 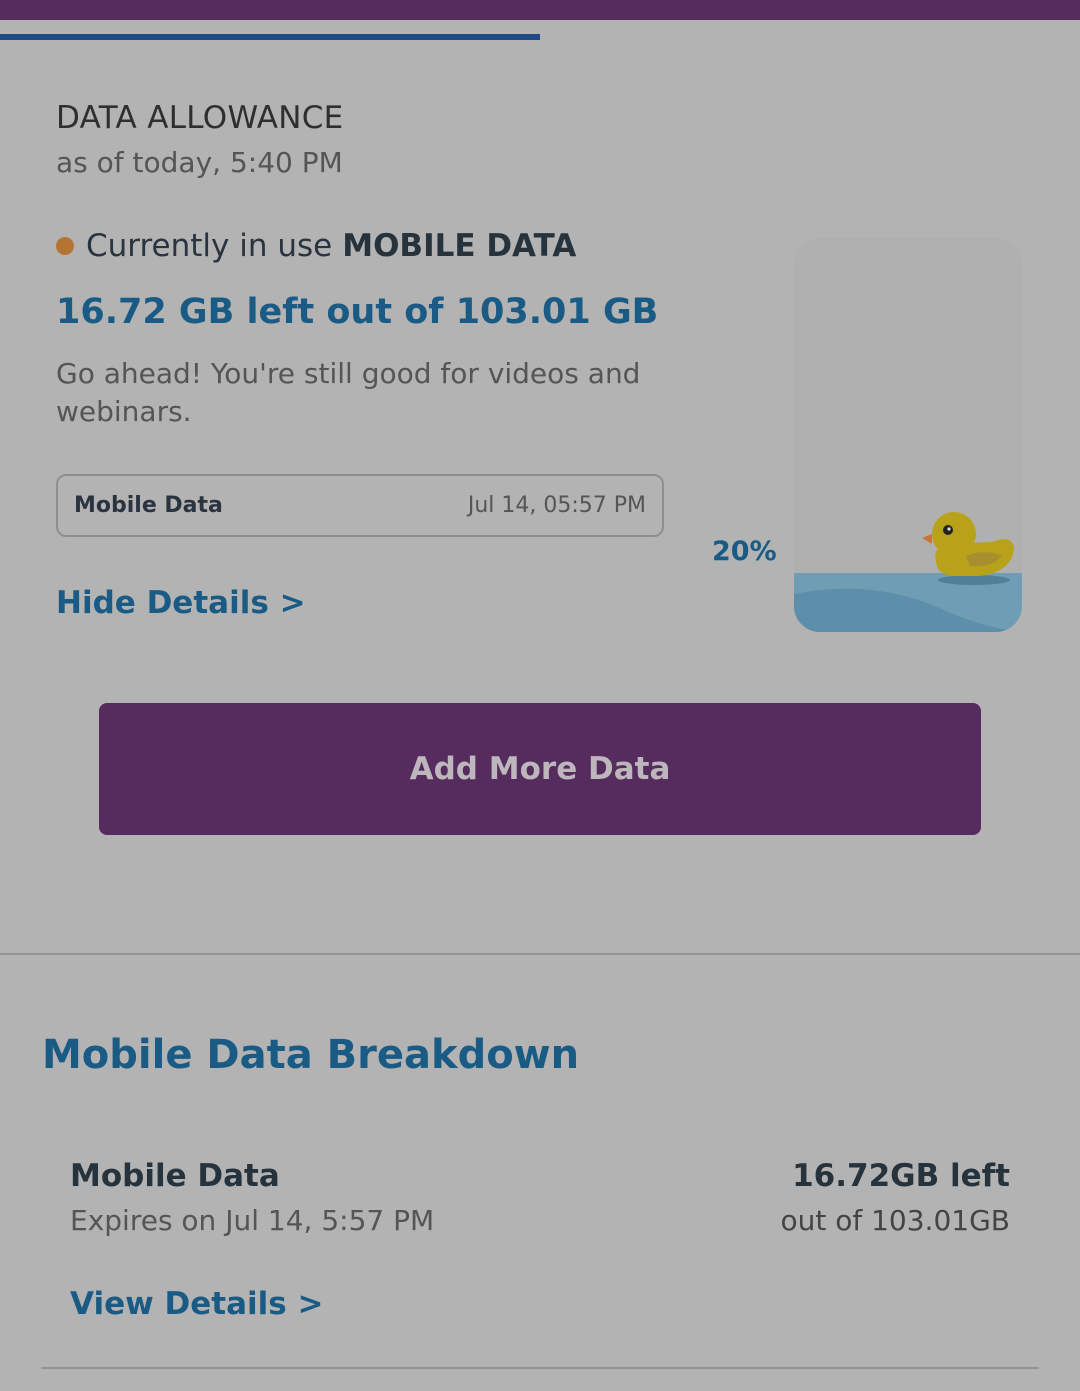 What do you see at coordinates (556, 505) in the screenshot?
I see `detail-box-date: Jul 14, 05:57 PM` at bounding box center [556, 505].